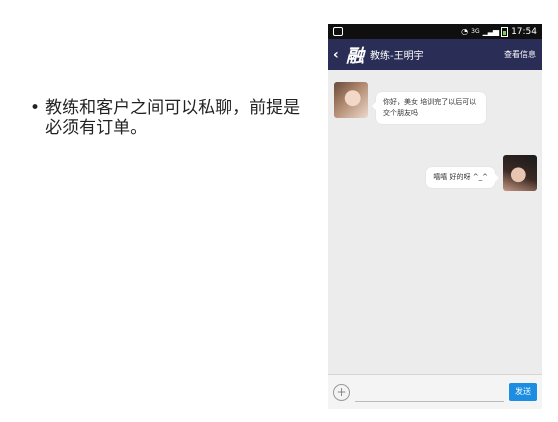  I want to click on input-bar: + 发送, so click(435, 391).